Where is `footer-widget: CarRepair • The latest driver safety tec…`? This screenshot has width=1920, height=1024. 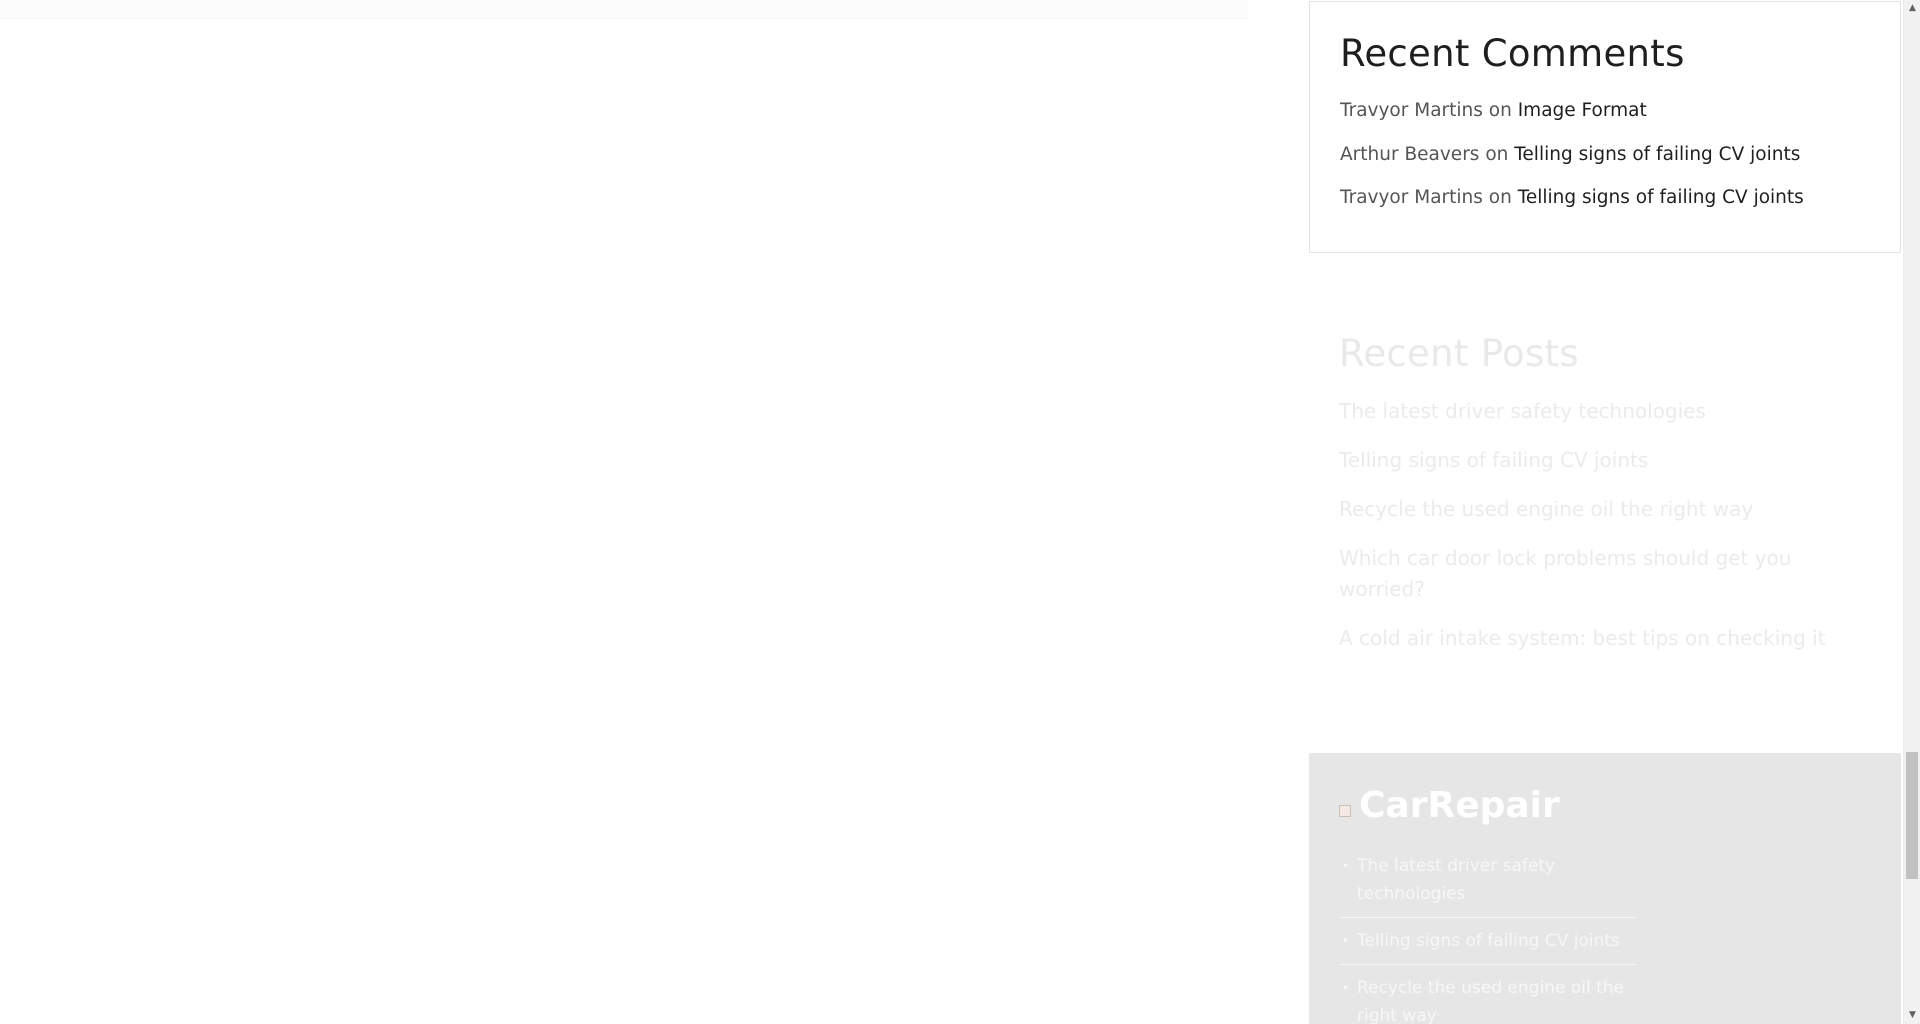 footer-widget: CarRepair • The latest driver safety tec… is located at coordinates (1605, 888).